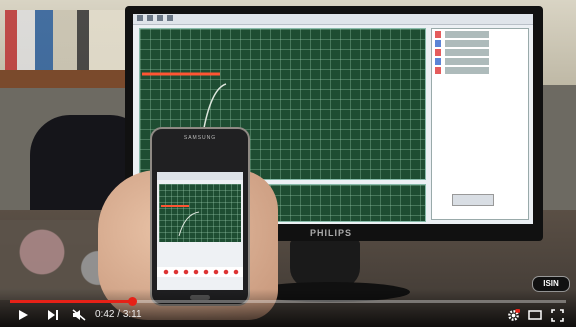 This screenshot has width=576, height=327. I want to click on phone-app-toolbar, so click(200, 176).